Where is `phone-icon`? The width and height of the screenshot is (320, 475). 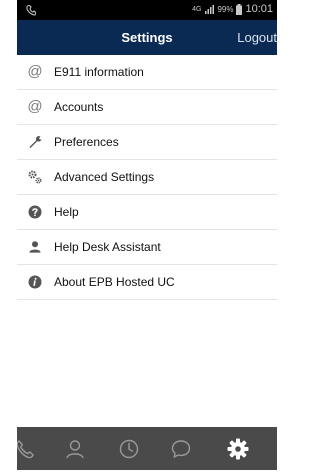
phone-icon is located at coordinates (25, 448).